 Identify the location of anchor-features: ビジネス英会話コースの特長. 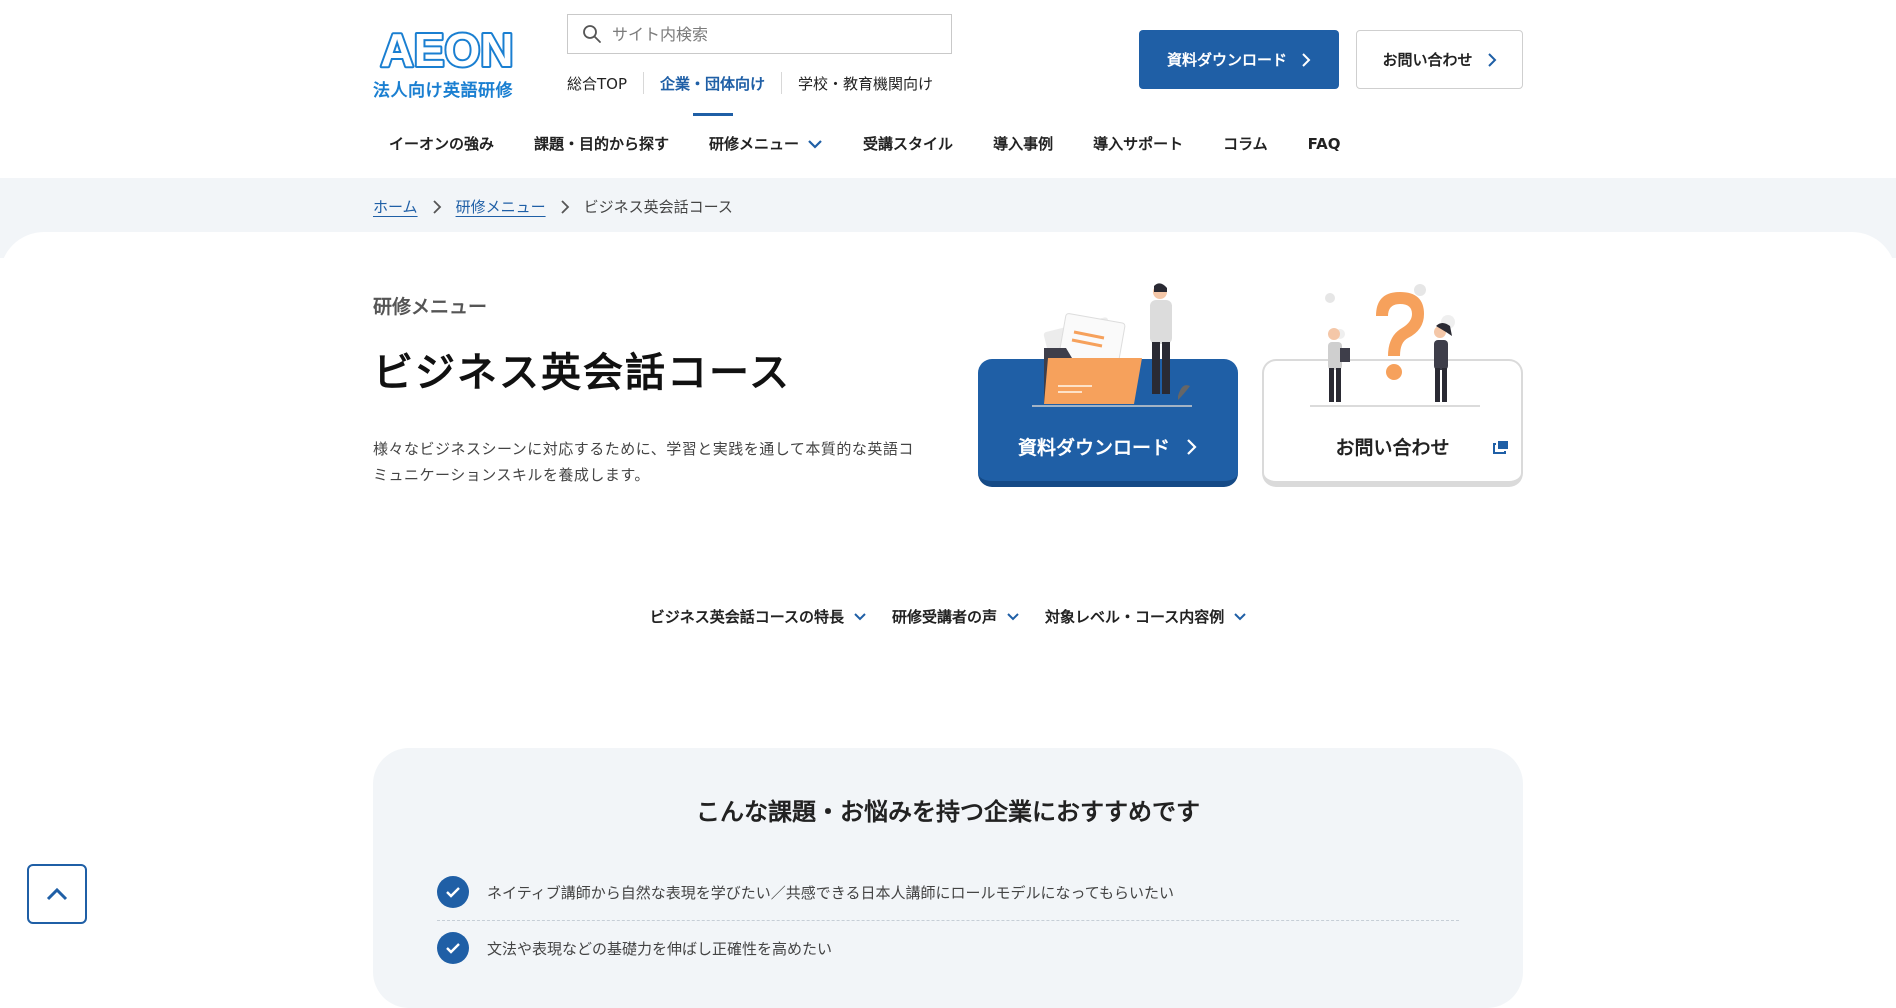
(758, 616).